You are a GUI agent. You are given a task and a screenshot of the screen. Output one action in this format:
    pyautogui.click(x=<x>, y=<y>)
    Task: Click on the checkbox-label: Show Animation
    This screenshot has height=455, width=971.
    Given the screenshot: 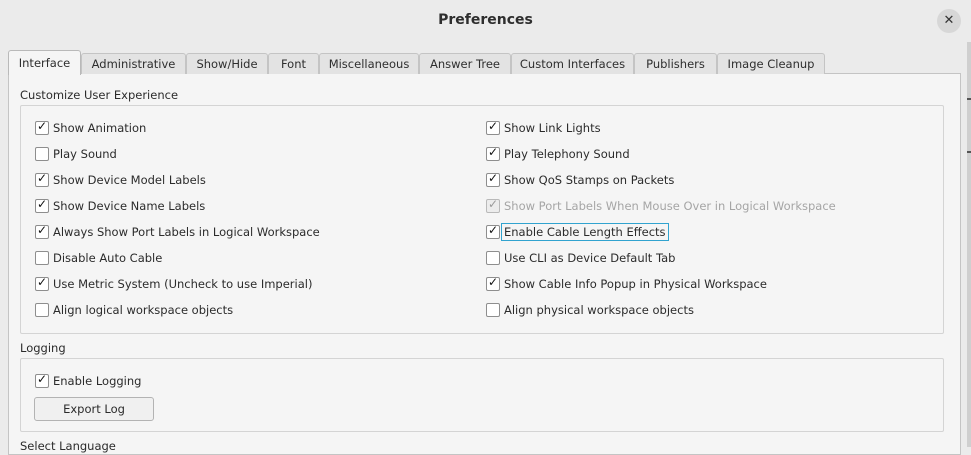 What is the action you would take?
    pyautogui.click(x=100, y=128)
    